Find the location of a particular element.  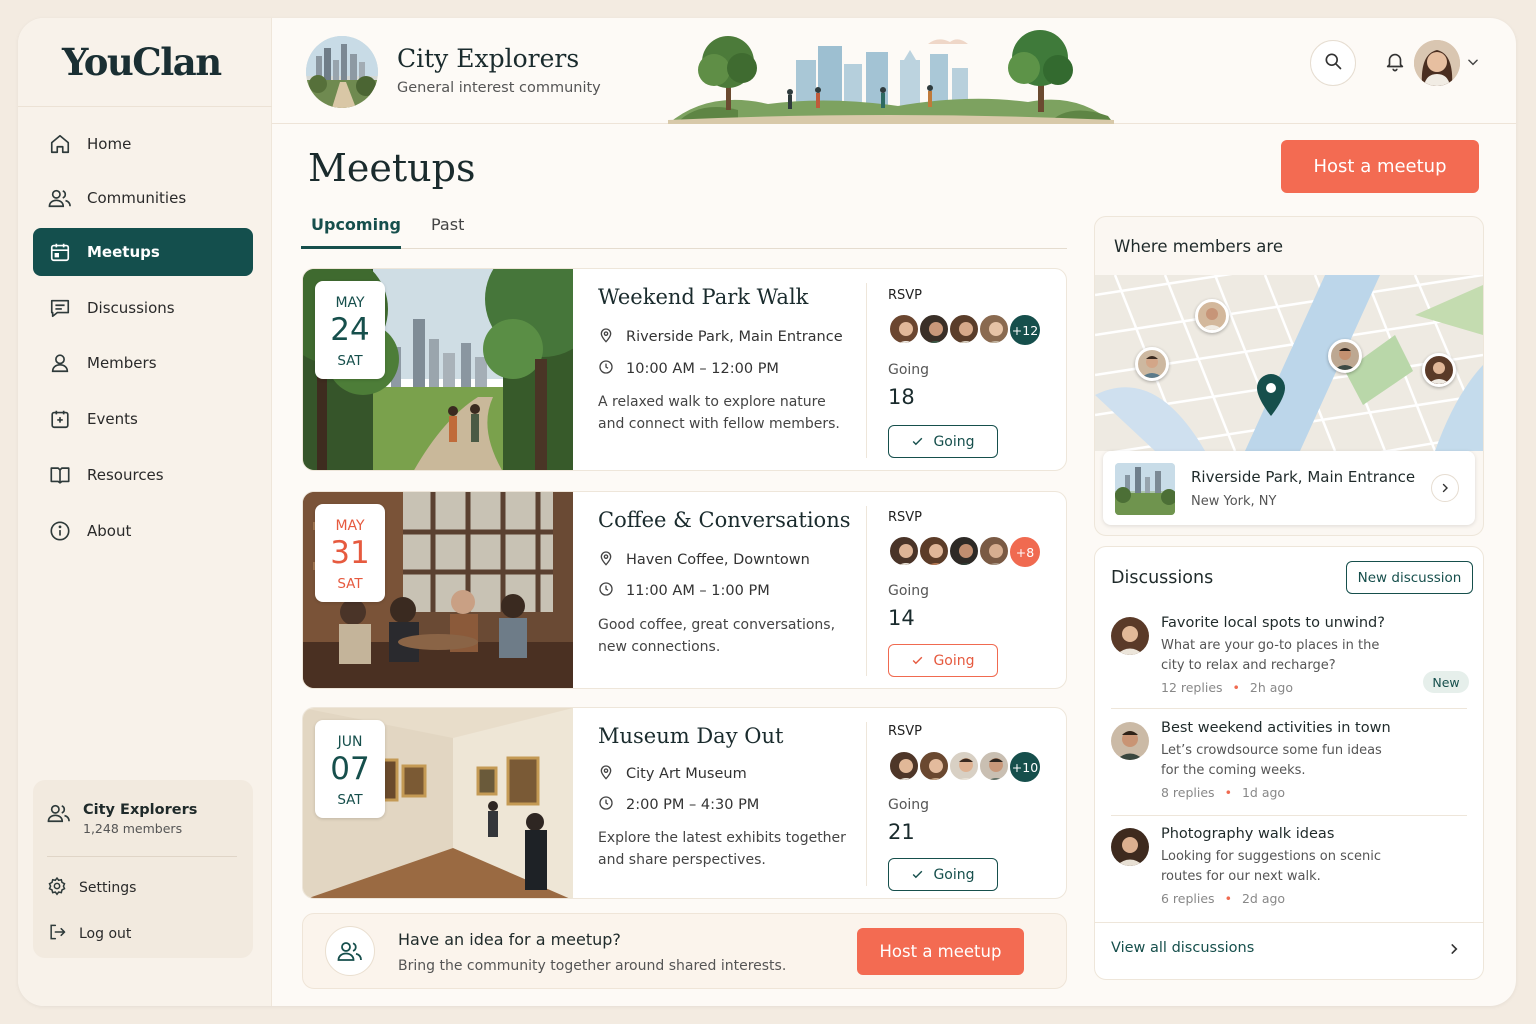

community-member-count: 1,248 members is located at coordinates (133, 828).